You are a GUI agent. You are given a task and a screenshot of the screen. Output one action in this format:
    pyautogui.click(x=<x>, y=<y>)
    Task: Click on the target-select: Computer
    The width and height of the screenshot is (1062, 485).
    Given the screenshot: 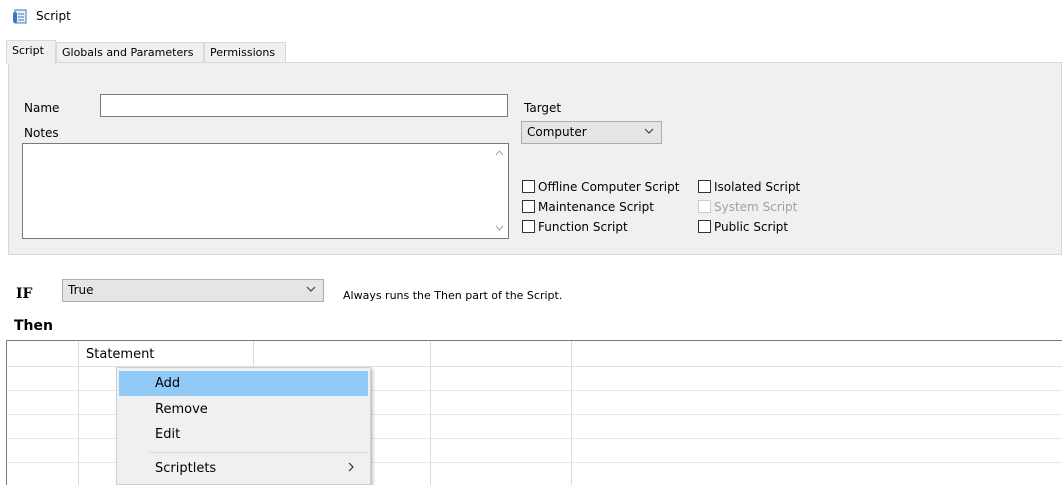 What is the action you would take?
    pyautogui.click(x=591, y=132)
    